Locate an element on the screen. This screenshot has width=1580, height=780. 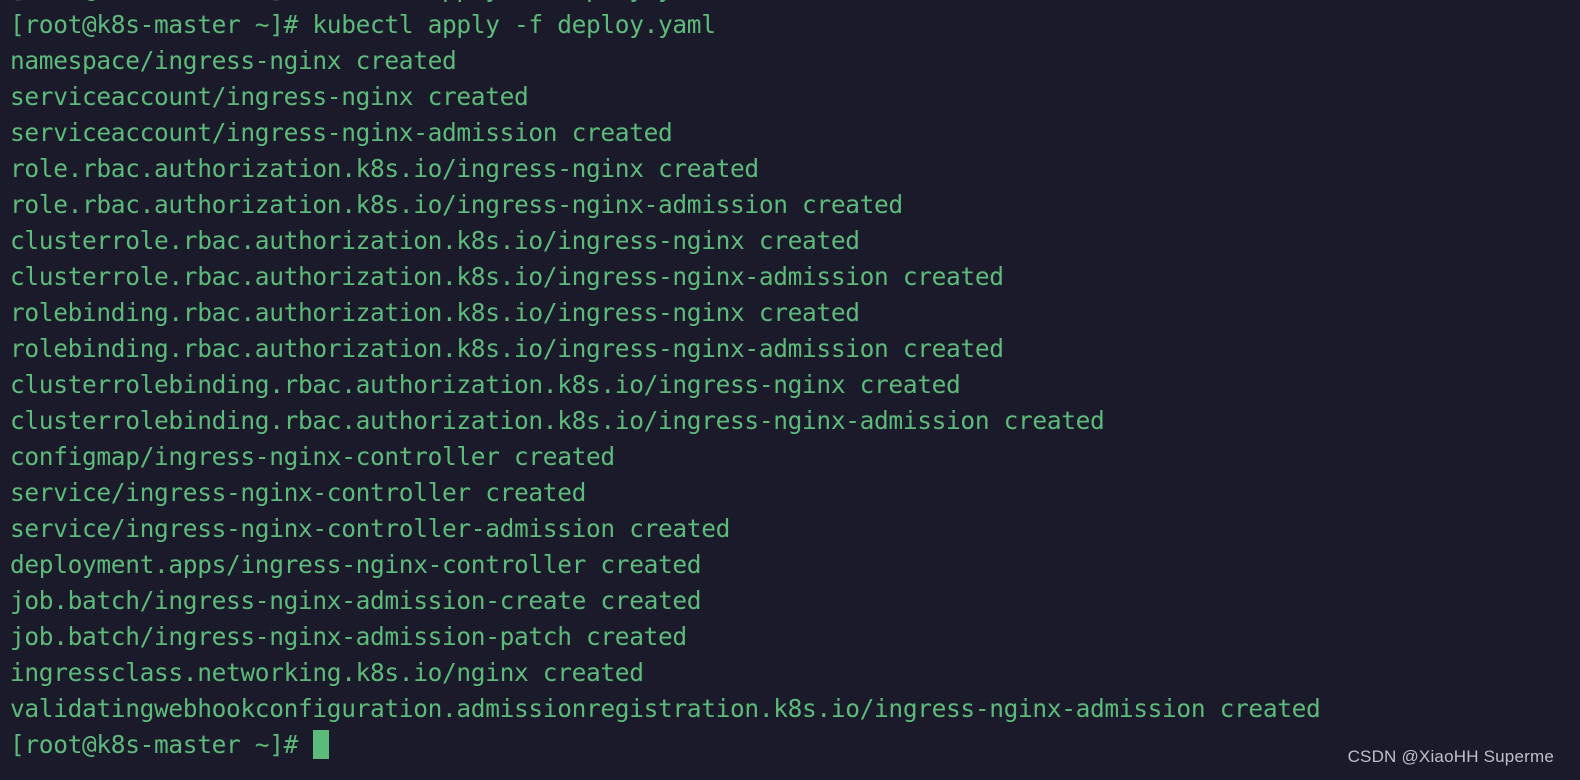
terminal-prompt-line: [root@k8s-master ~]# is located at coordinates (795, 745).